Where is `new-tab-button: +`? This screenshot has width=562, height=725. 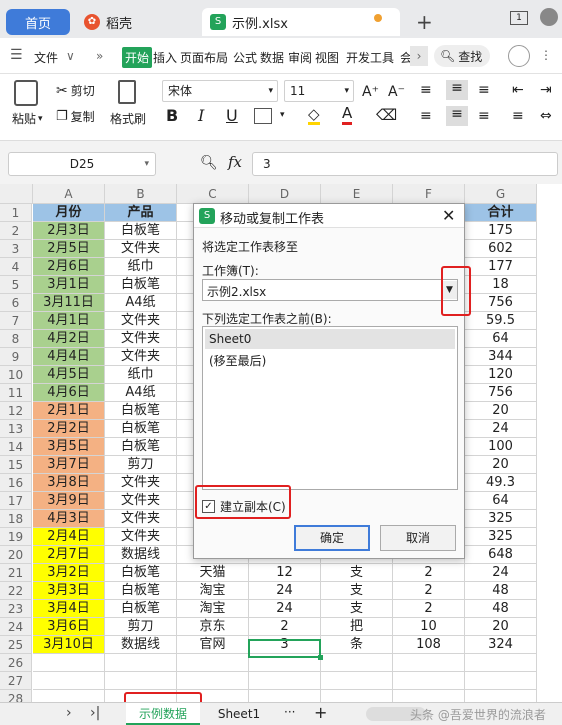 new-tab-button: + is located at coordinates (424, 22).